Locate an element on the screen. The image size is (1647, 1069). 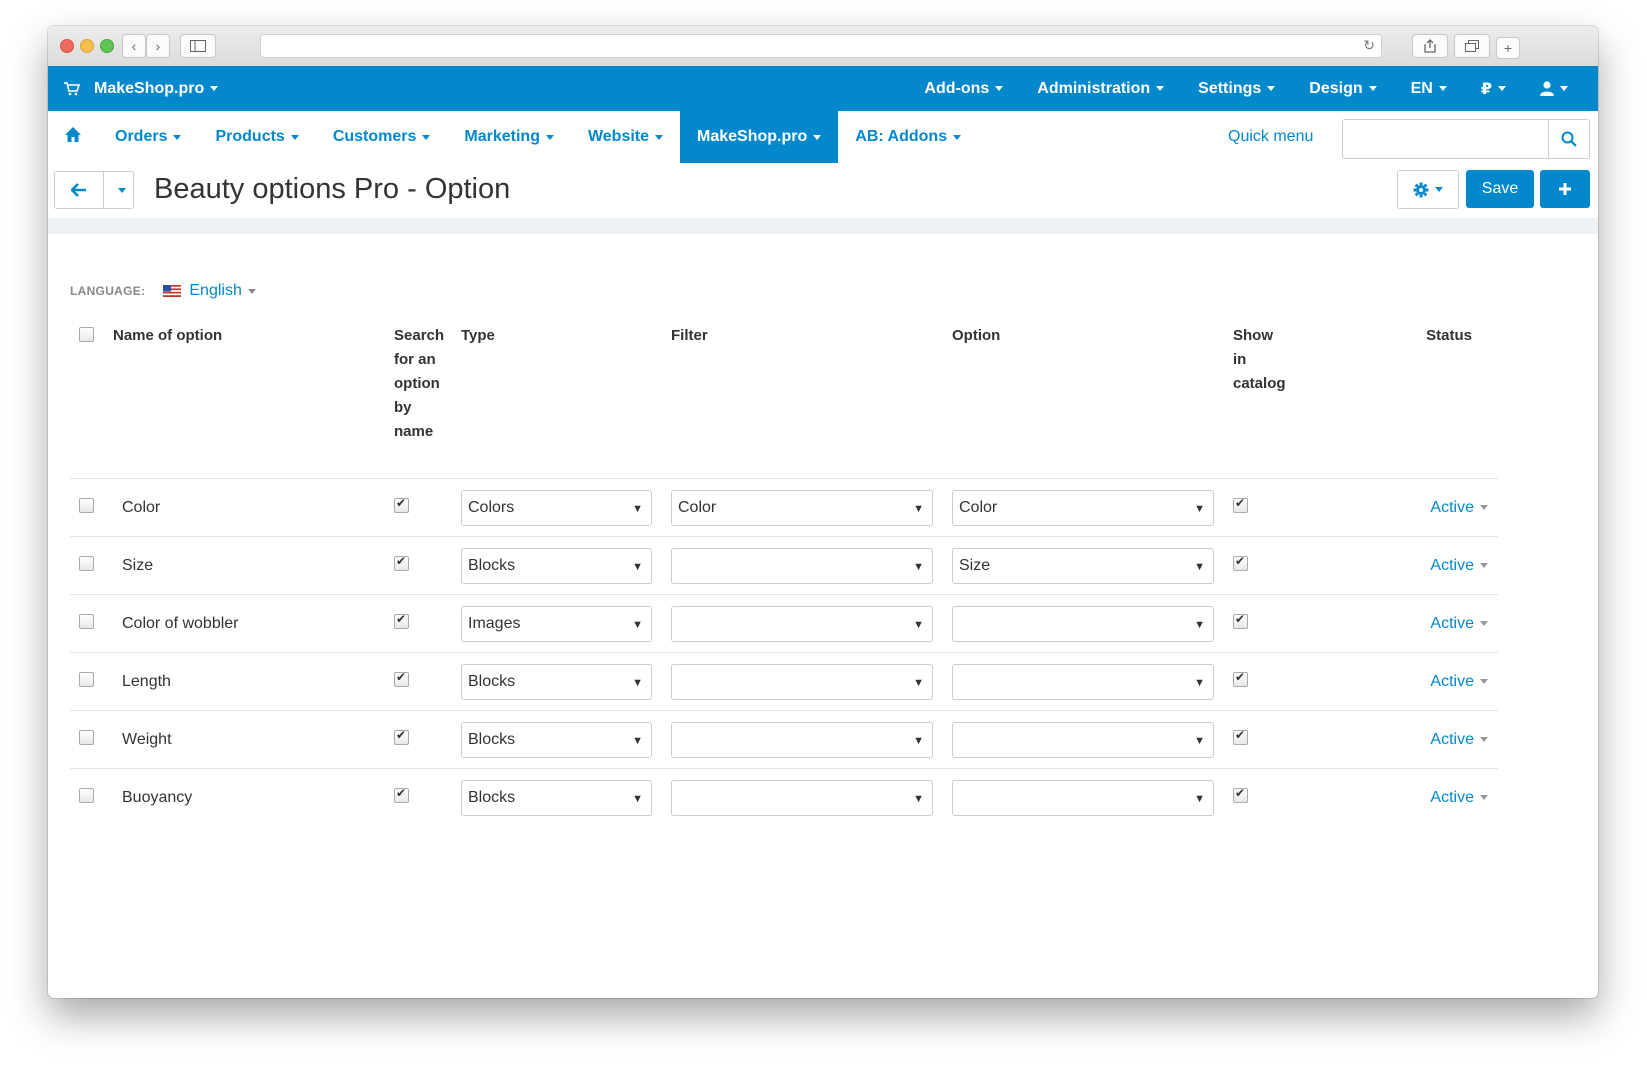
menu-administration: Administration is located at coordinates (1100, 89).